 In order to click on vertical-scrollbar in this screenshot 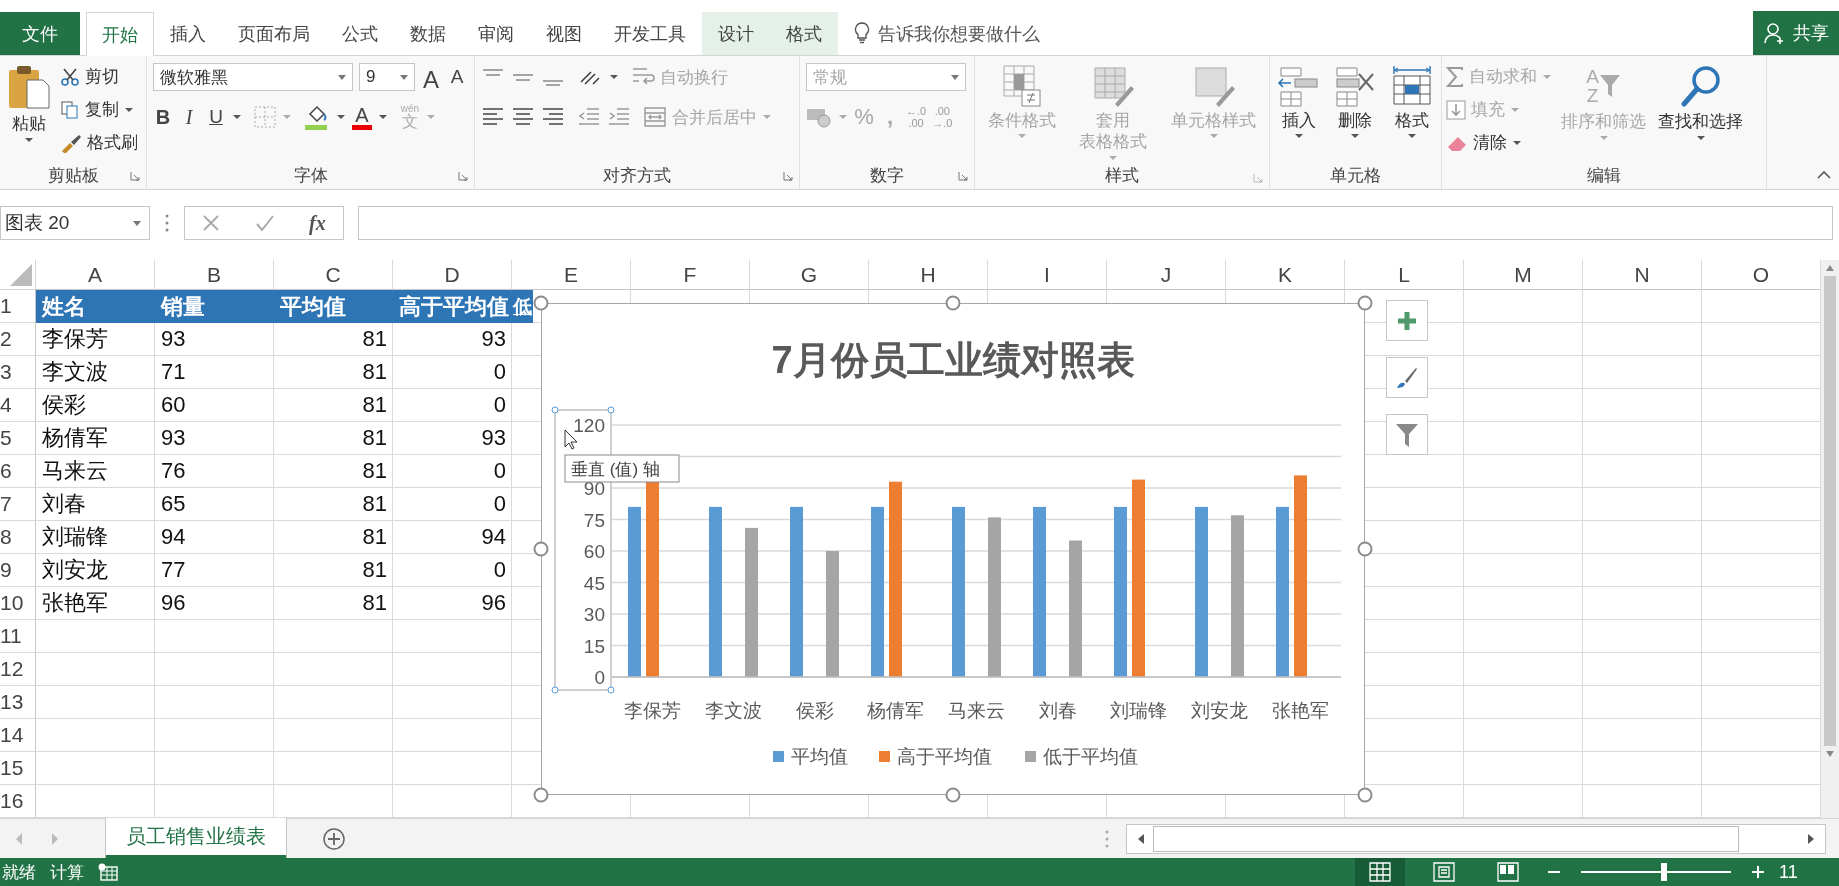, I will do `click(1830, 539)`.